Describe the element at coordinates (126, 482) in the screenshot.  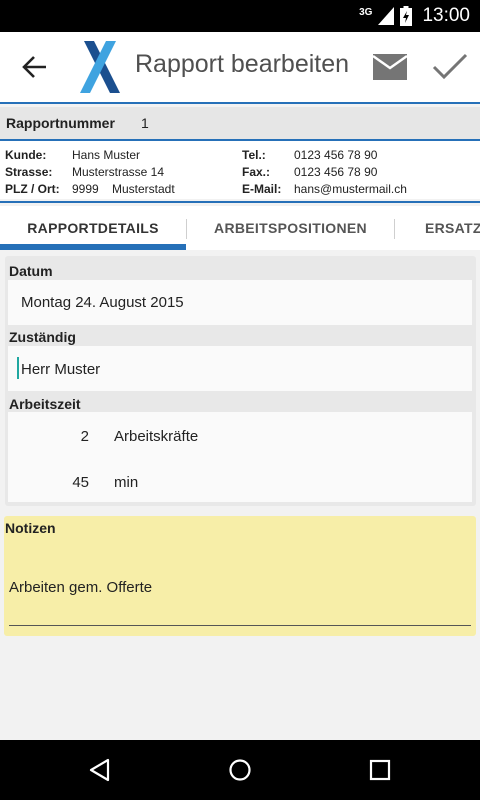
I see `minutes-unit: min` at that location.